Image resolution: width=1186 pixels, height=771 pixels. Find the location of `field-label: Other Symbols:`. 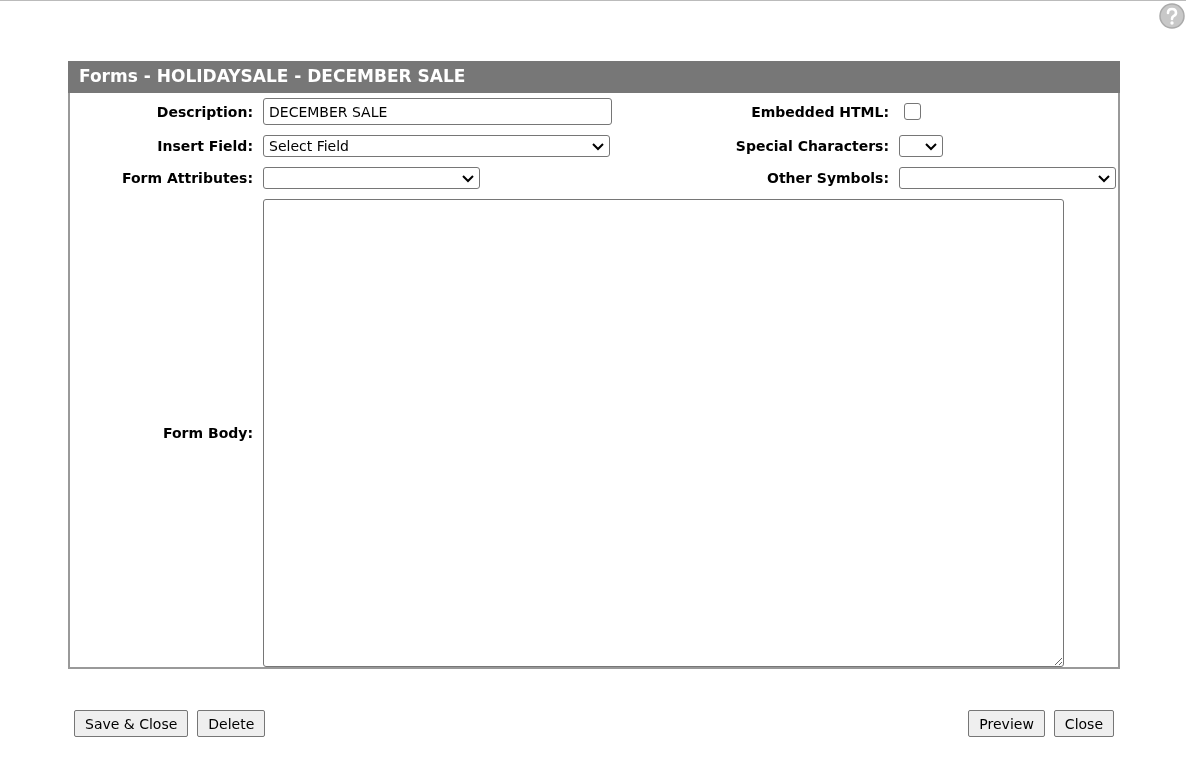

field-label: Other Symbols: is located at coordinates (828, 178).